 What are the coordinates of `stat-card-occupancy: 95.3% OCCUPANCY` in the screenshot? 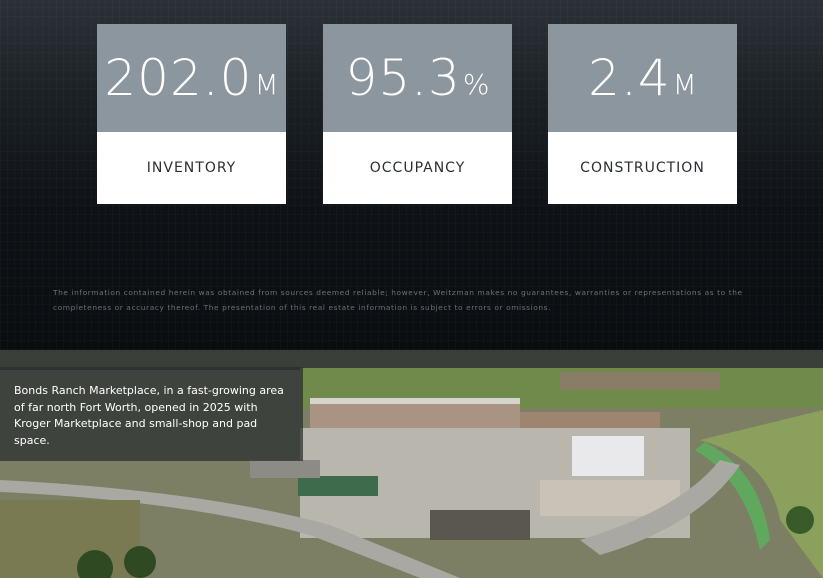 It's located at (417, 114).